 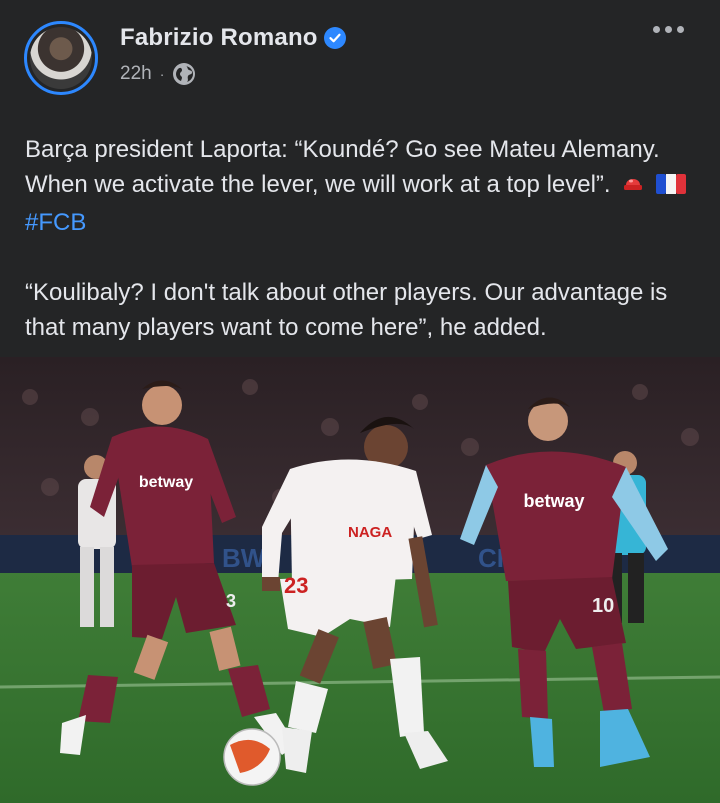 What do you see at coordinates (231, 601) in the screenshot?
I see `shirt-number-1: 3` at bounding box center [231, 601].